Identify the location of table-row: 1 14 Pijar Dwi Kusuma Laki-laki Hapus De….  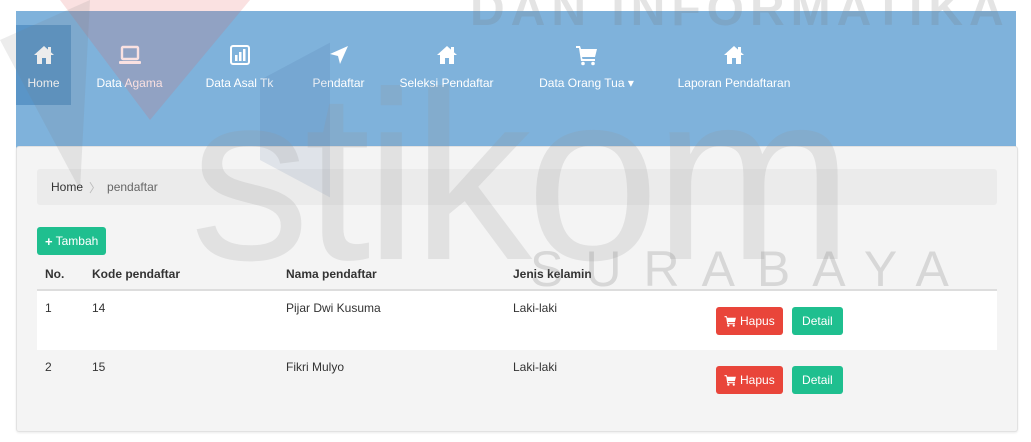
(517, 320).